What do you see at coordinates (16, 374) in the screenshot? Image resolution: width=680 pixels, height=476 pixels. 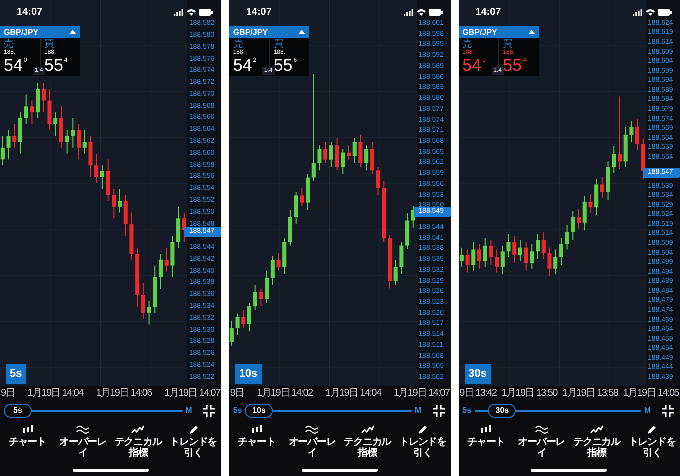 I see `timeframe-badge: 5s` at bounding box center [16, 374].